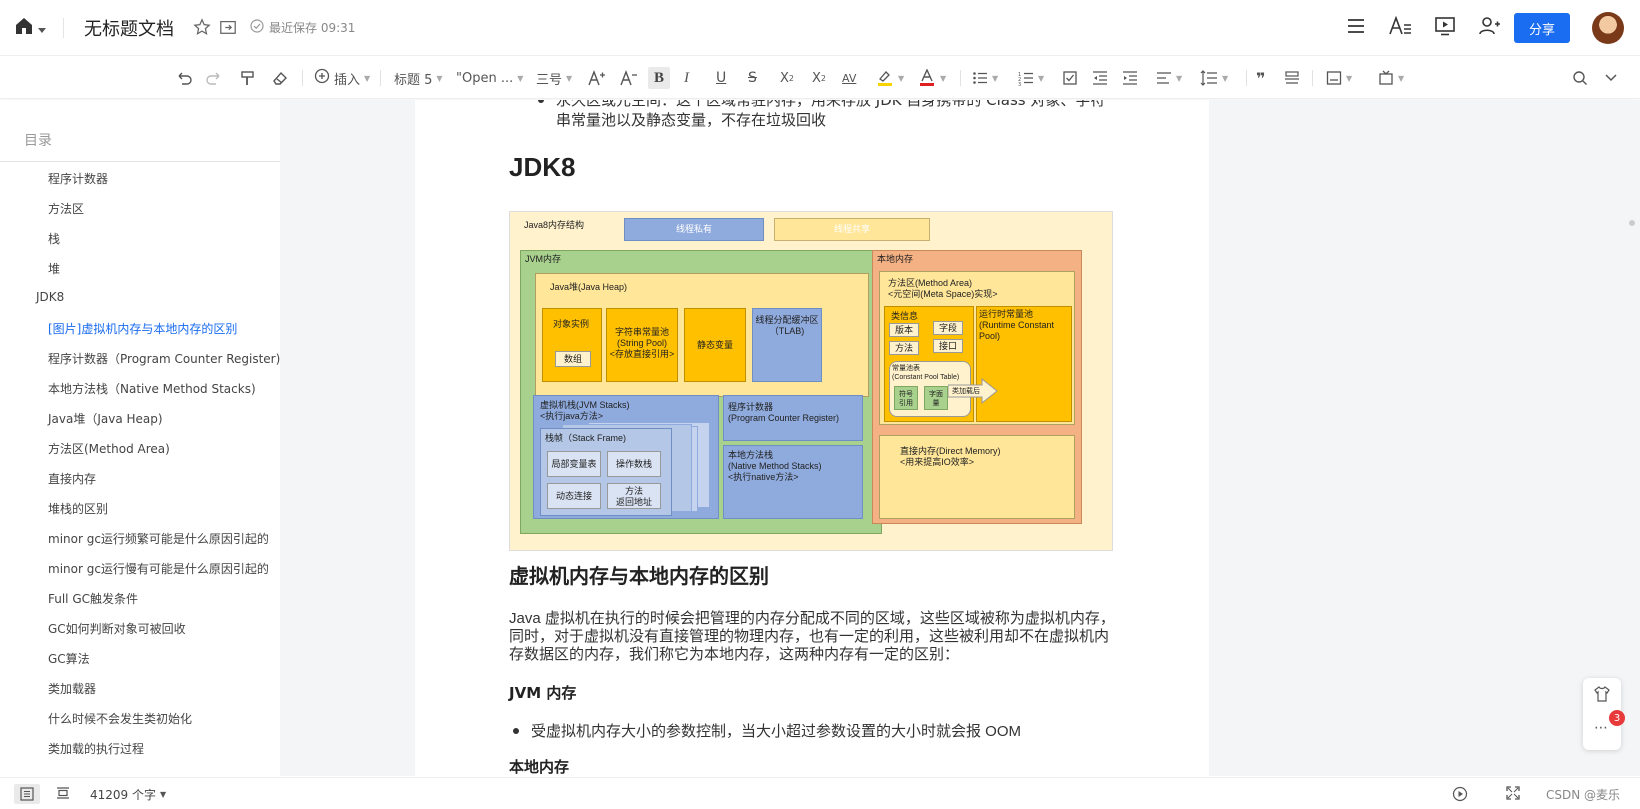 The image size is (1640, 809). Describe the element at coordinates (164, 358) in the screenshot. I see `toc-item: 程序计数器（Program Counter Register)` at that location.